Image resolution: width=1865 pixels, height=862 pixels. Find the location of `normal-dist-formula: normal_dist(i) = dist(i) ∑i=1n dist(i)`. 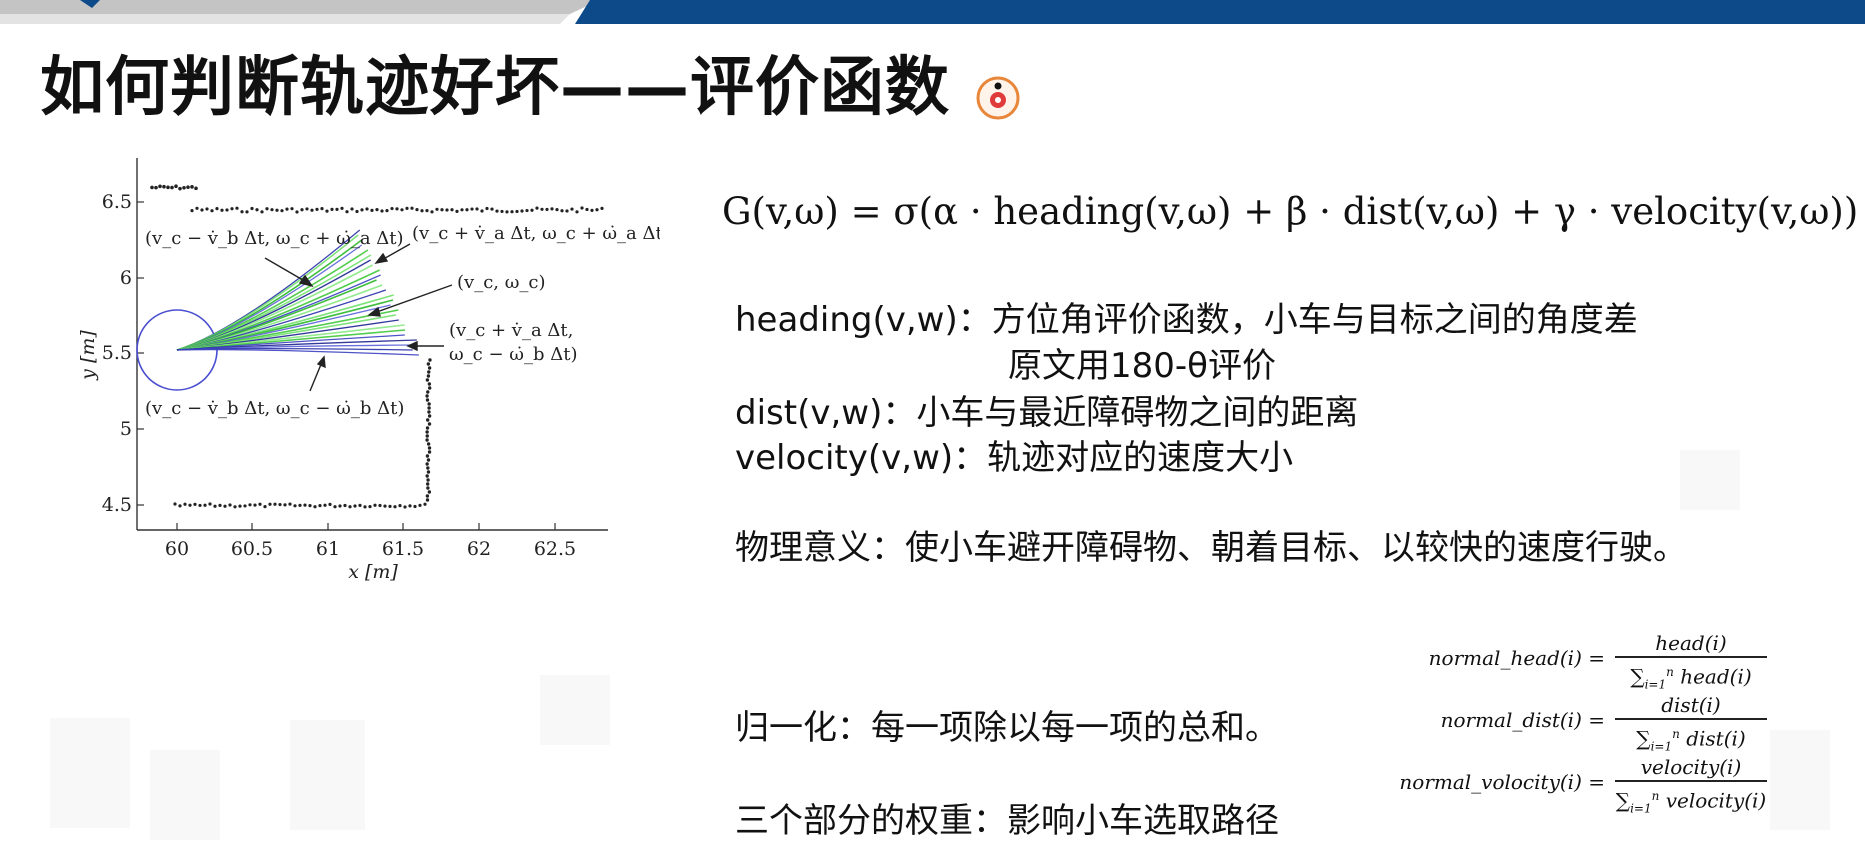

normal-dist-formula: normal_dist(i) = dist(i) ∑i=1n dist(i) is located at coordinates (1565, 723).